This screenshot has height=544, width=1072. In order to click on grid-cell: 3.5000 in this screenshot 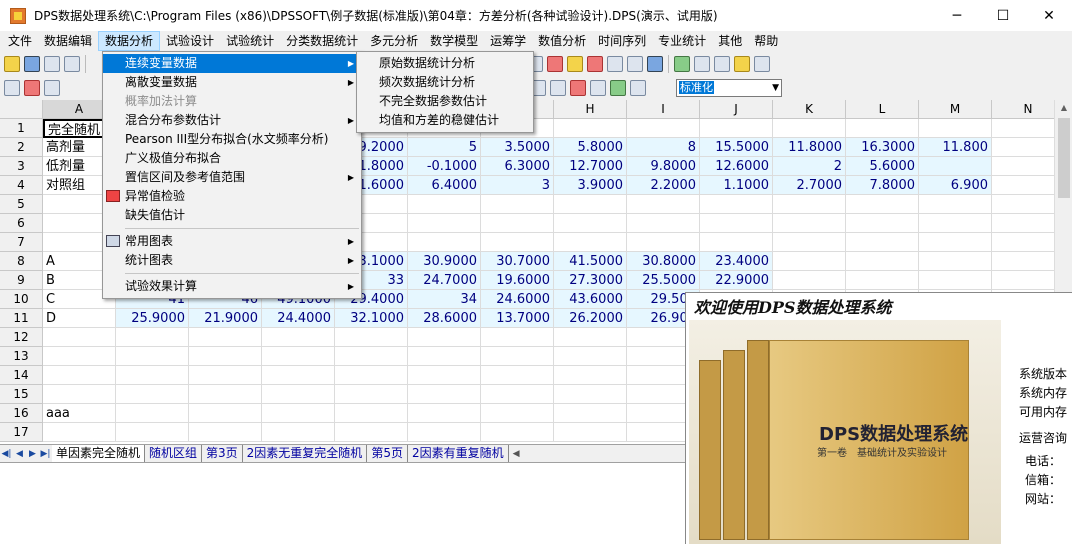, I will do `click(517, 147)`.